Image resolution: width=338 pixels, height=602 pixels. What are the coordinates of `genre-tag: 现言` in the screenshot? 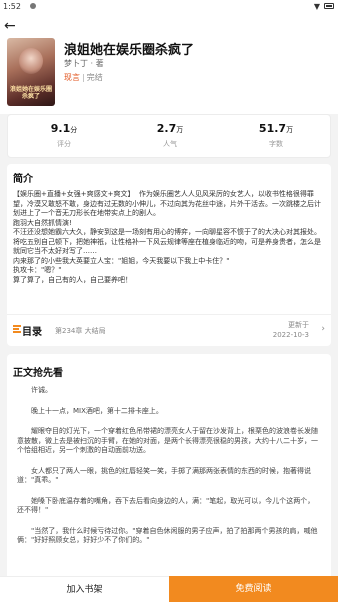 It's located at (72, 77).